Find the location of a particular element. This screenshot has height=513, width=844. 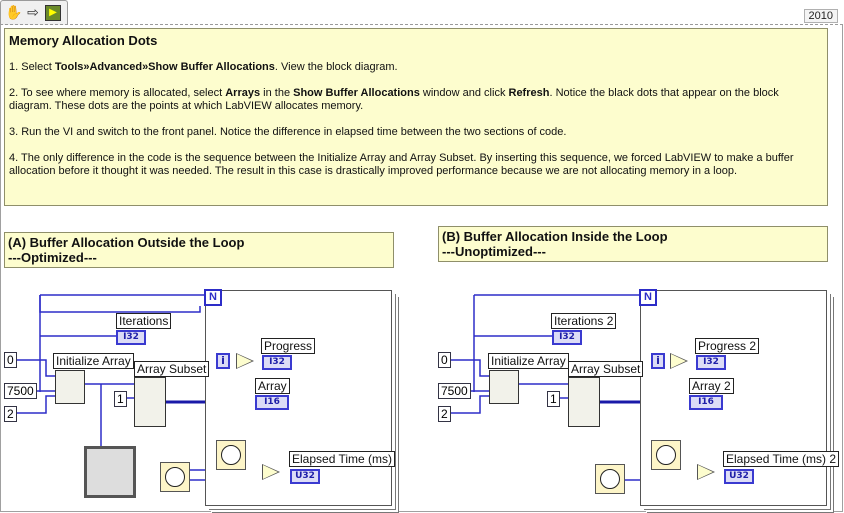

loop-index-b: i is located at coordinates (658, 361).